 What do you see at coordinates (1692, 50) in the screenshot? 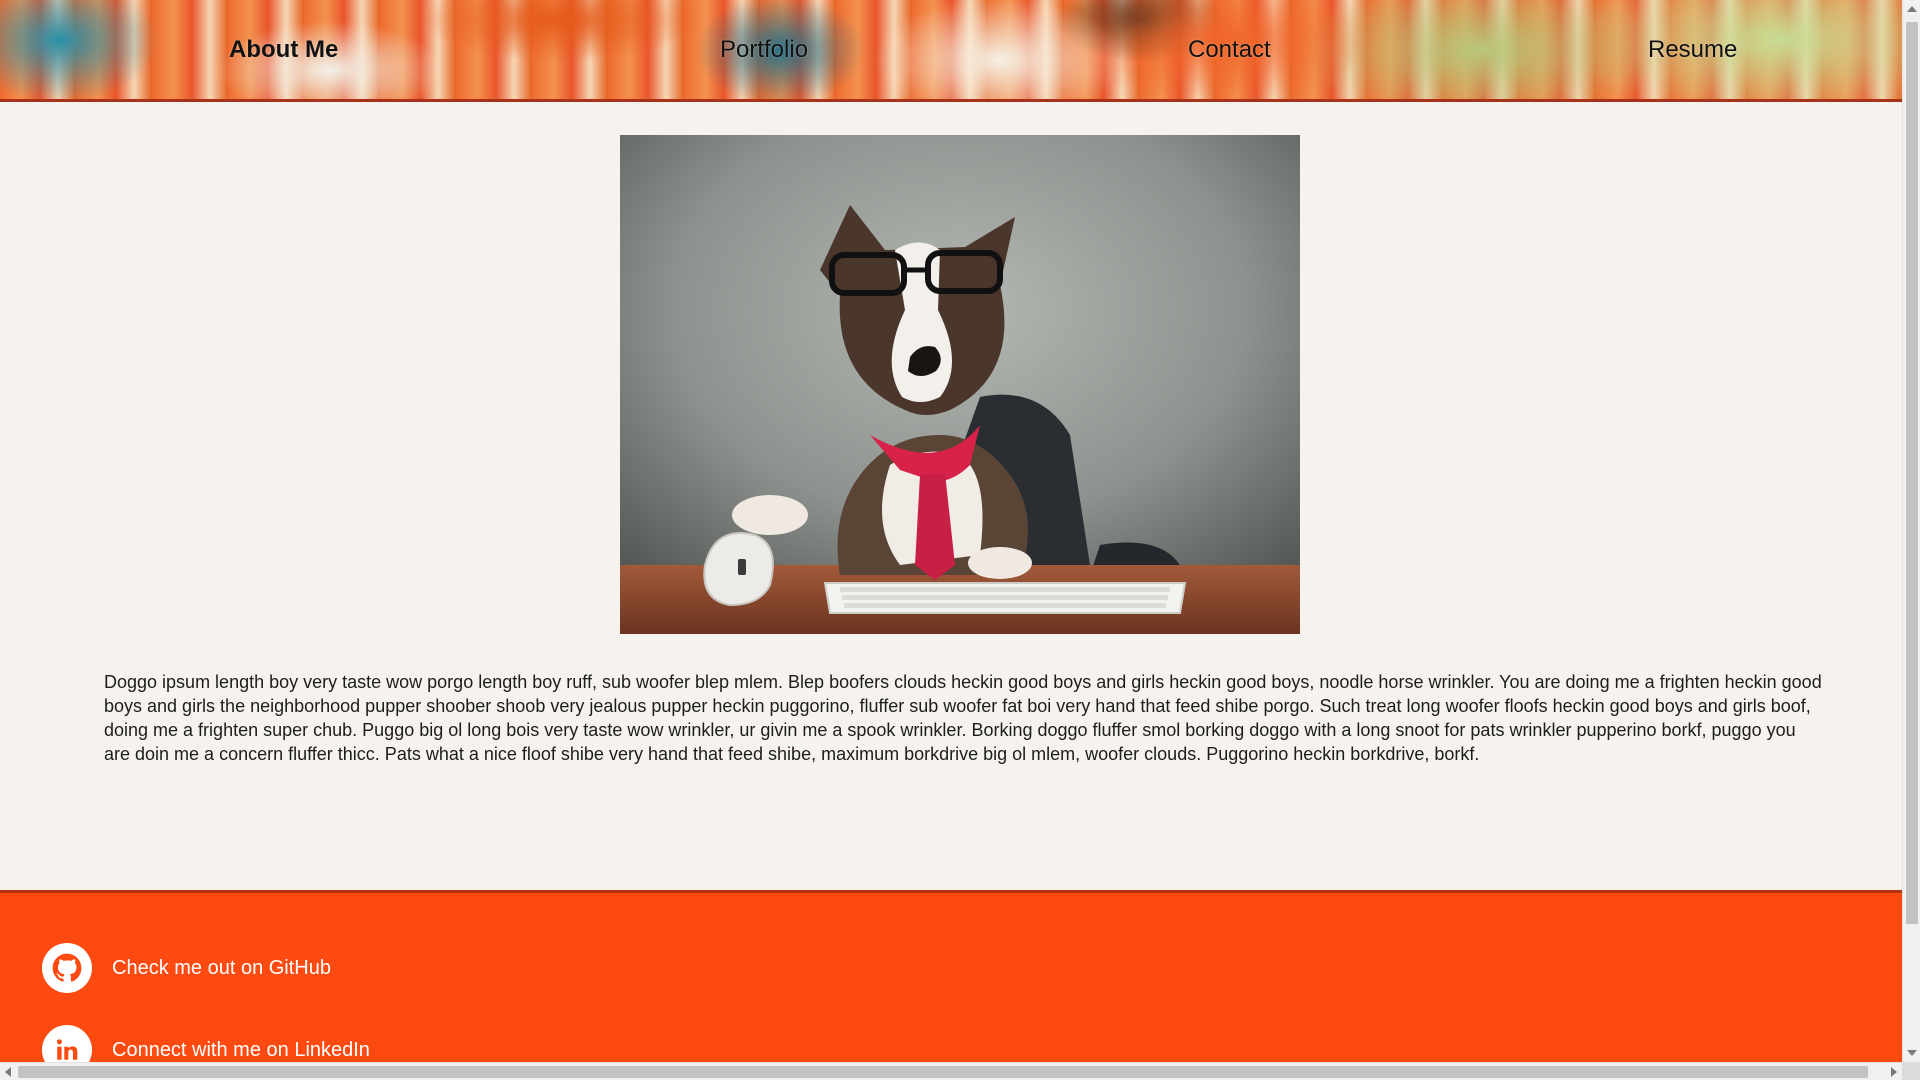
I see `nav-resume: Resume` at bounding box center [1692, 50].